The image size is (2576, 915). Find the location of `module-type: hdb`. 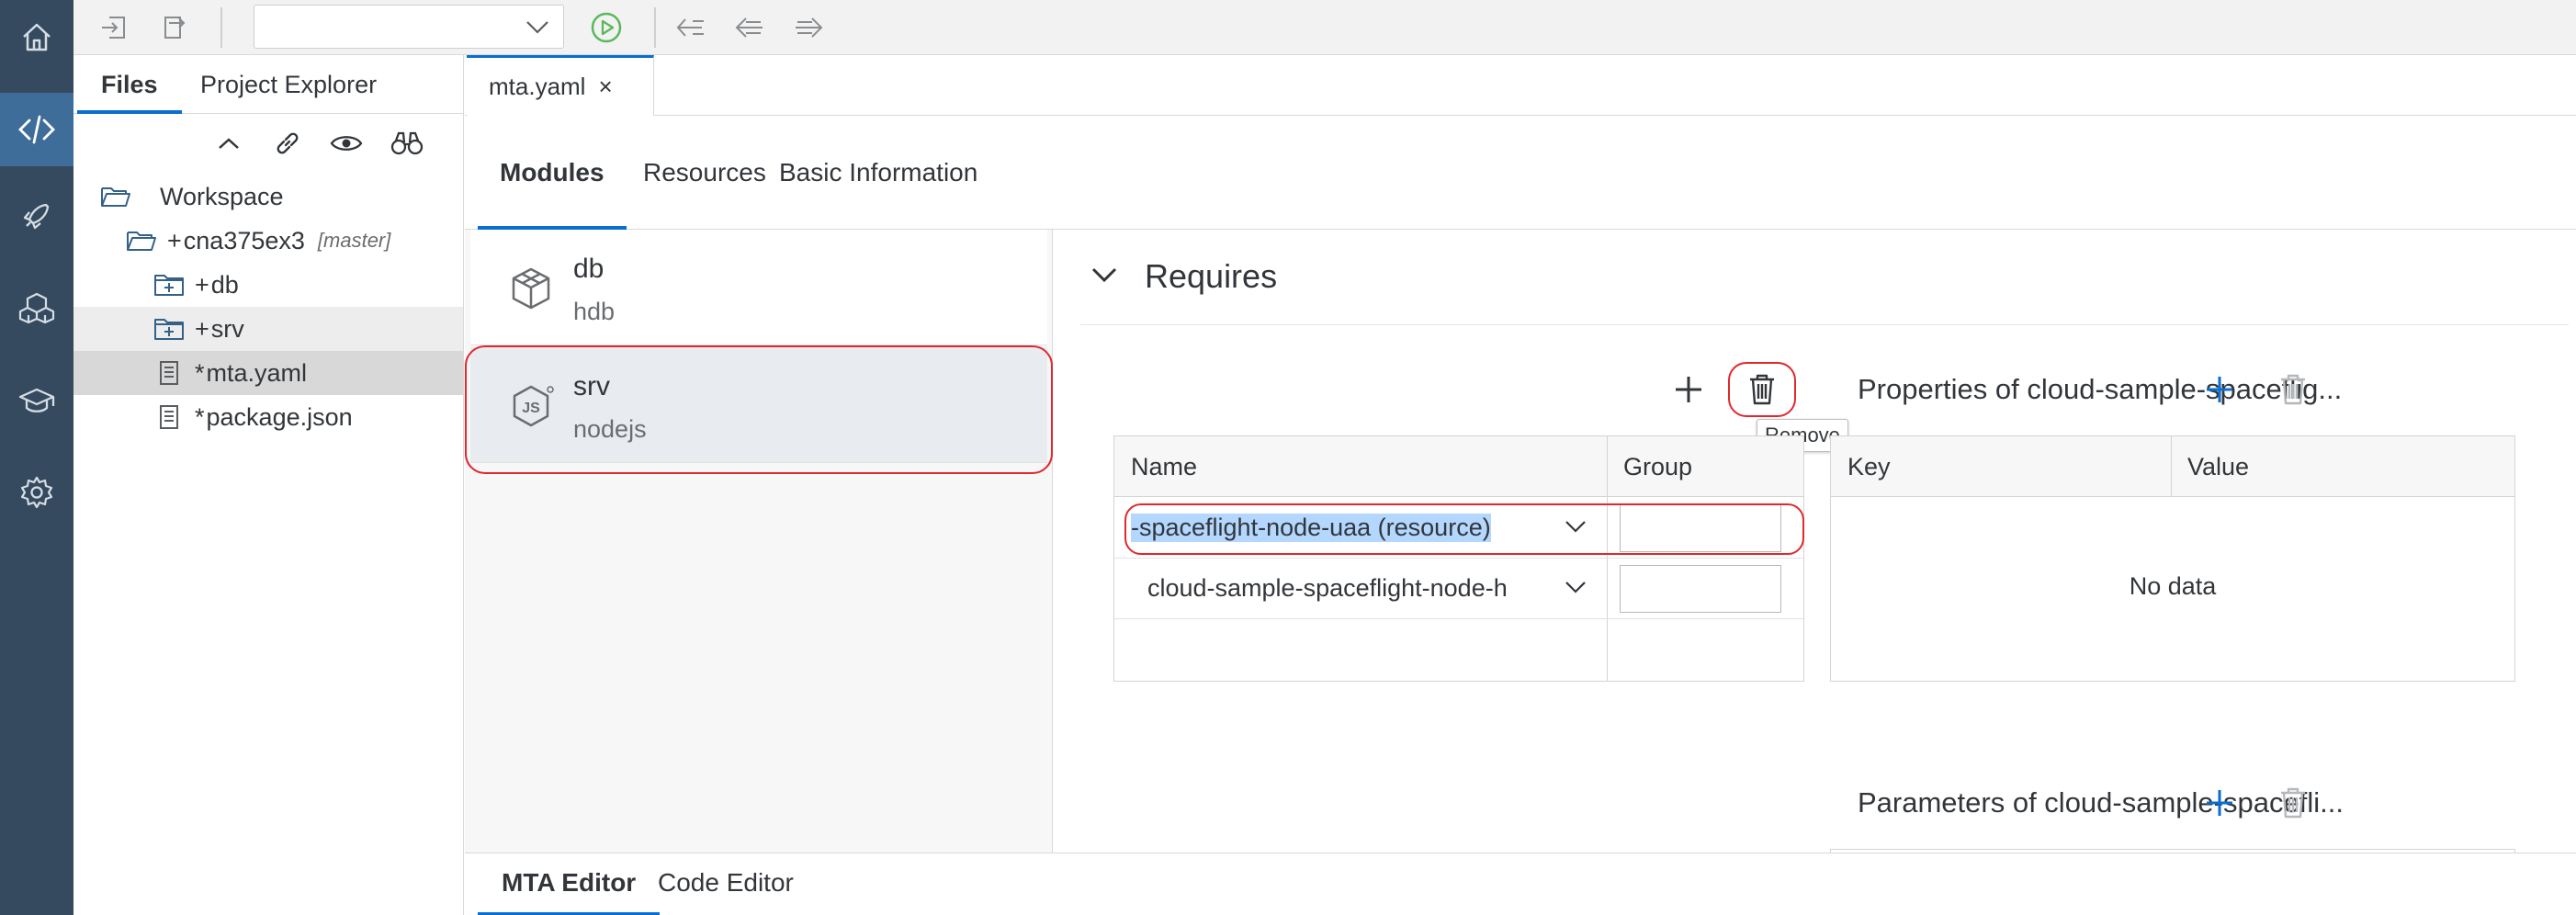

module-type: hdb is located at coordinates (594, 311).